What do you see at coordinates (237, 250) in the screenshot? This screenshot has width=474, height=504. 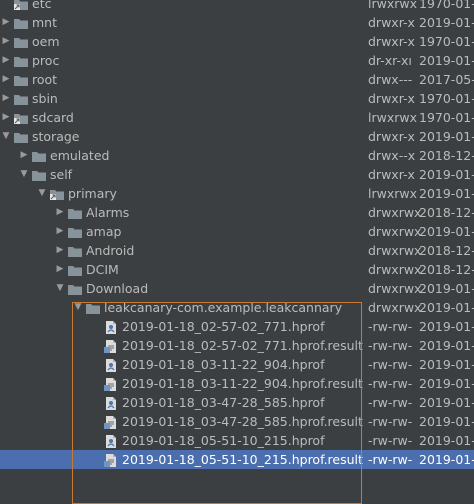 I see `tree-row: ▶ Android drwxrwx2018-12-2` at bounding box center [237, 250].